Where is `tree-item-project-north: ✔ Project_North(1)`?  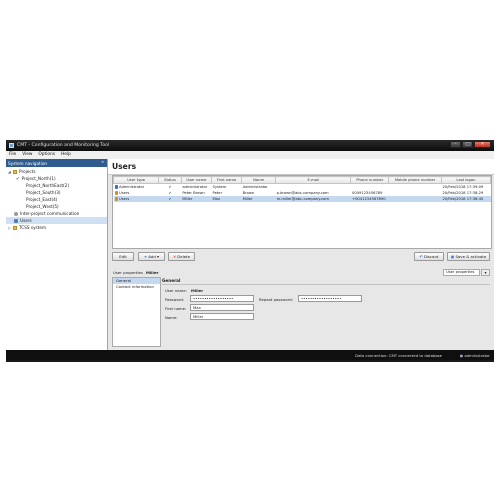 tree-item-project-north: ✔ Project_North(1) is located at coordinates (36, 178).